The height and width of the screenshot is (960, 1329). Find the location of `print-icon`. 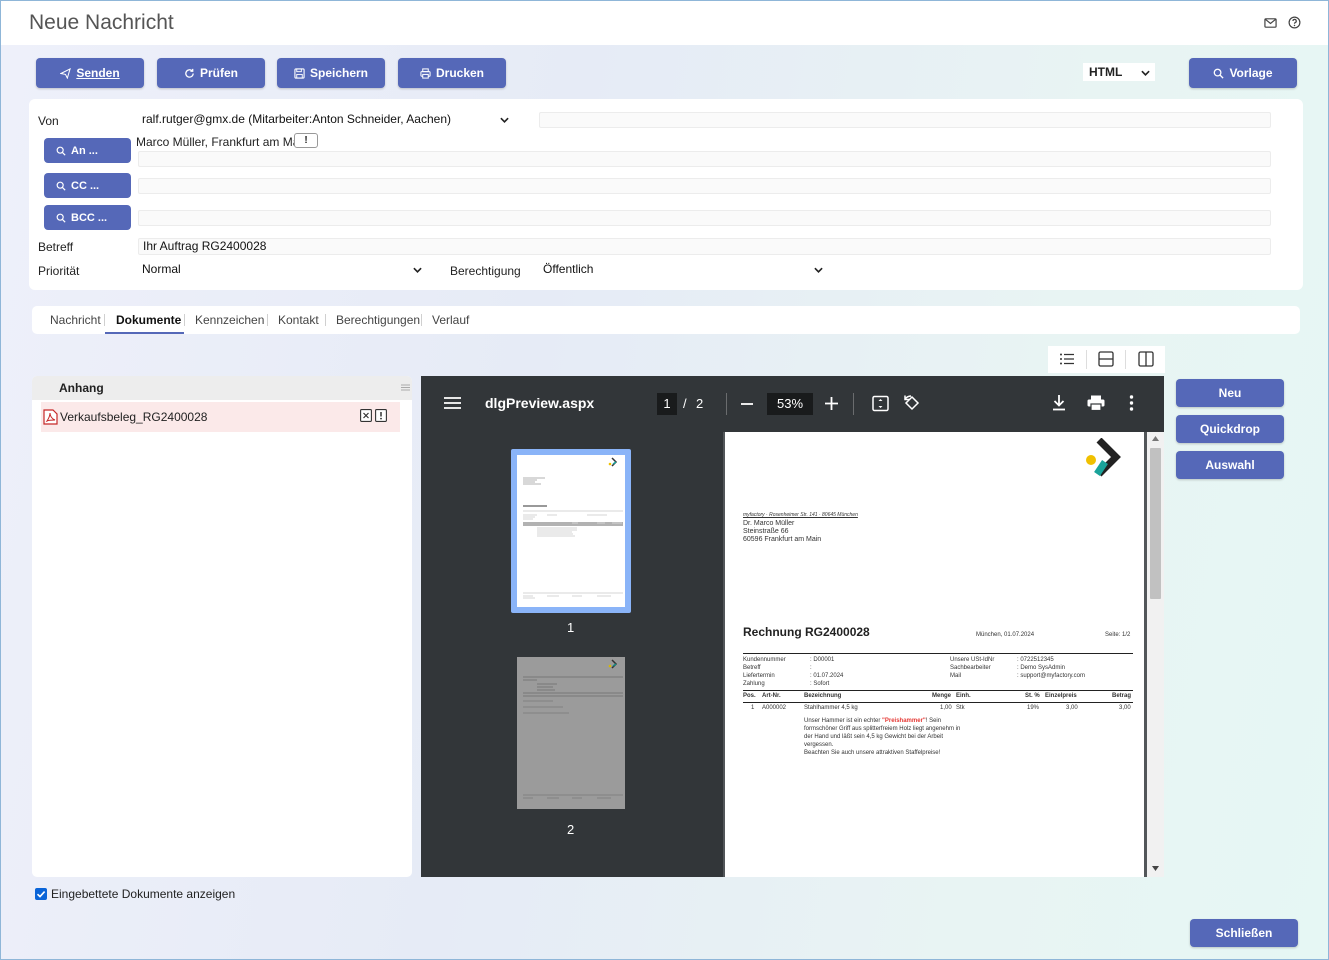

print-icon is located at coordinates (1096, 403).